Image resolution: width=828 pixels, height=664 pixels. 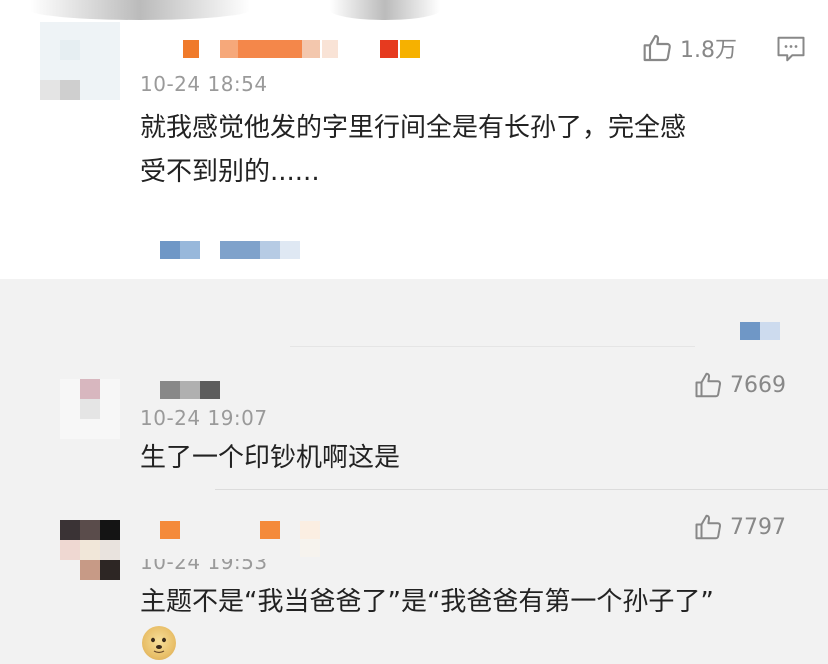 I want to click on like-button: 7669, so click(x=740, y=385).